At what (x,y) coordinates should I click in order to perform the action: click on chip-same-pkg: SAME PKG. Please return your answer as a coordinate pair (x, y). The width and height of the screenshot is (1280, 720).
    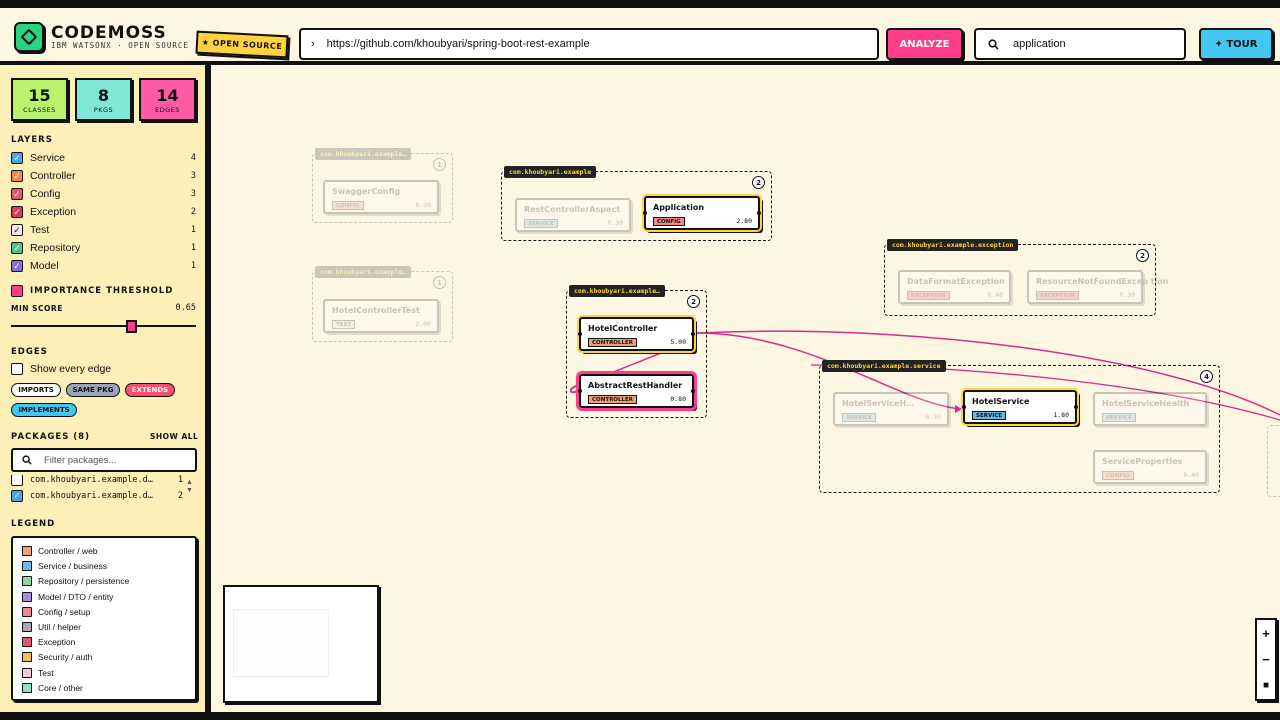
    Looking at the image, I should click on (93, 390).